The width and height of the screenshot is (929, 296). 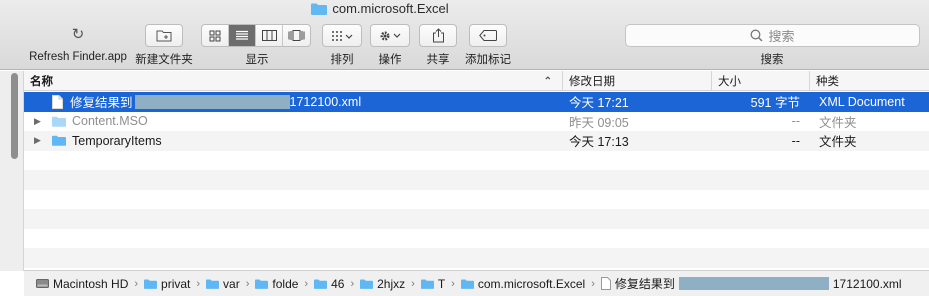 I want to click on column-name: 名称 ⌃, so click(x=293, y=81).